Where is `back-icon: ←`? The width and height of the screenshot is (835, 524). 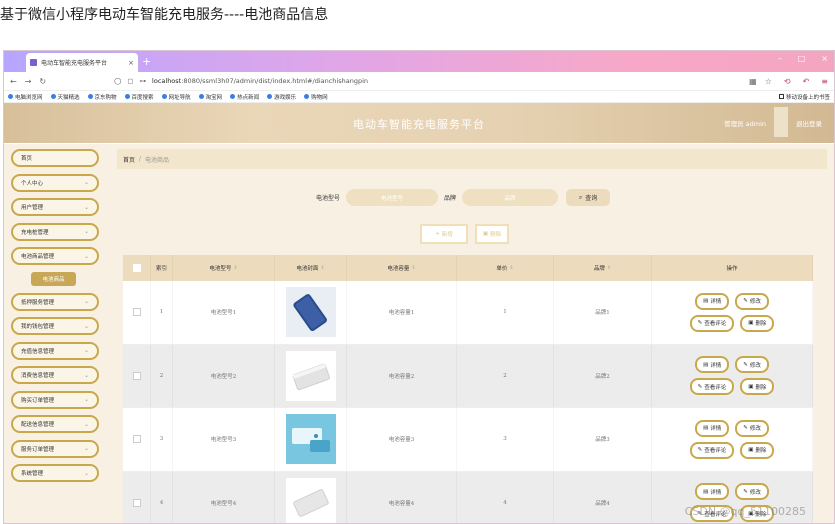 back-icon: ← is located at coordinates (13, 81).